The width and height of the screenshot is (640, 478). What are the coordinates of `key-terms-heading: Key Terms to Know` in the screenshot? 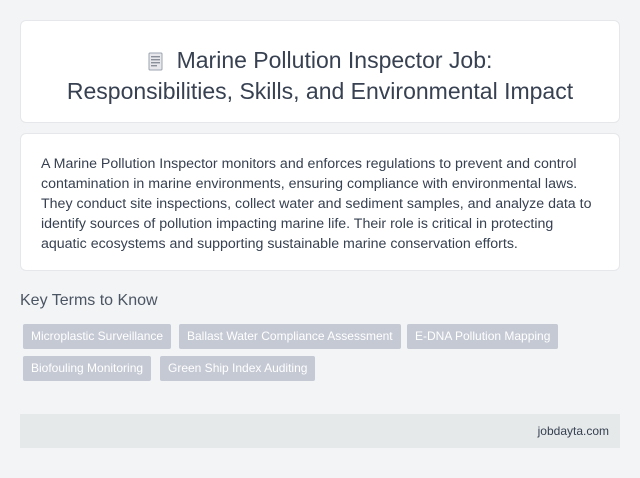 It's located at (89, 300).